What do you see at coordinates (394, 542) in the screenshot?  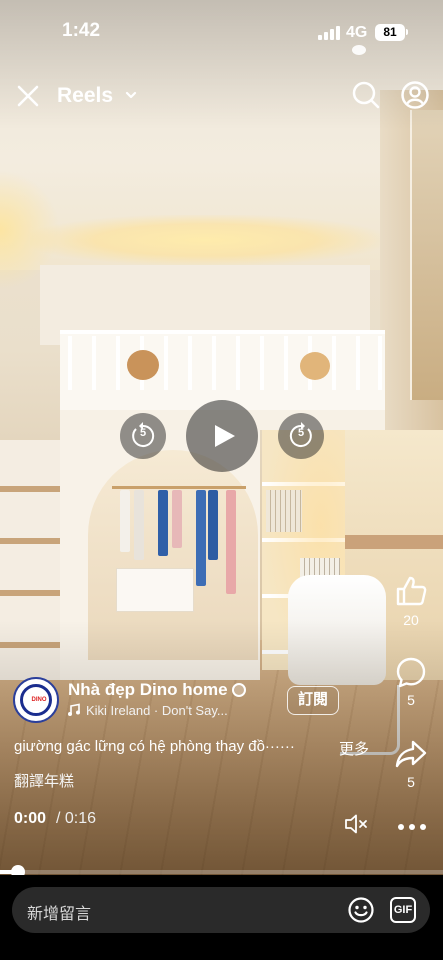 I see `video-desk` at bounding box center [394, 542].